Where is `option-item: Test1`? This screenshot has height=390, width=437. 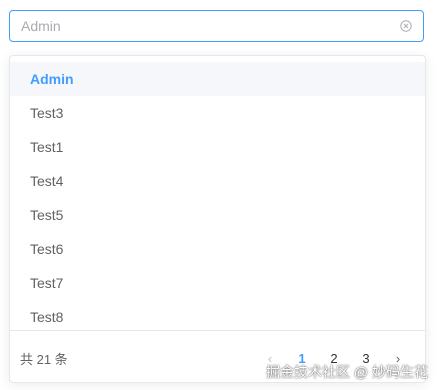
option-item: Test1 is located at coordinates (217, 147).